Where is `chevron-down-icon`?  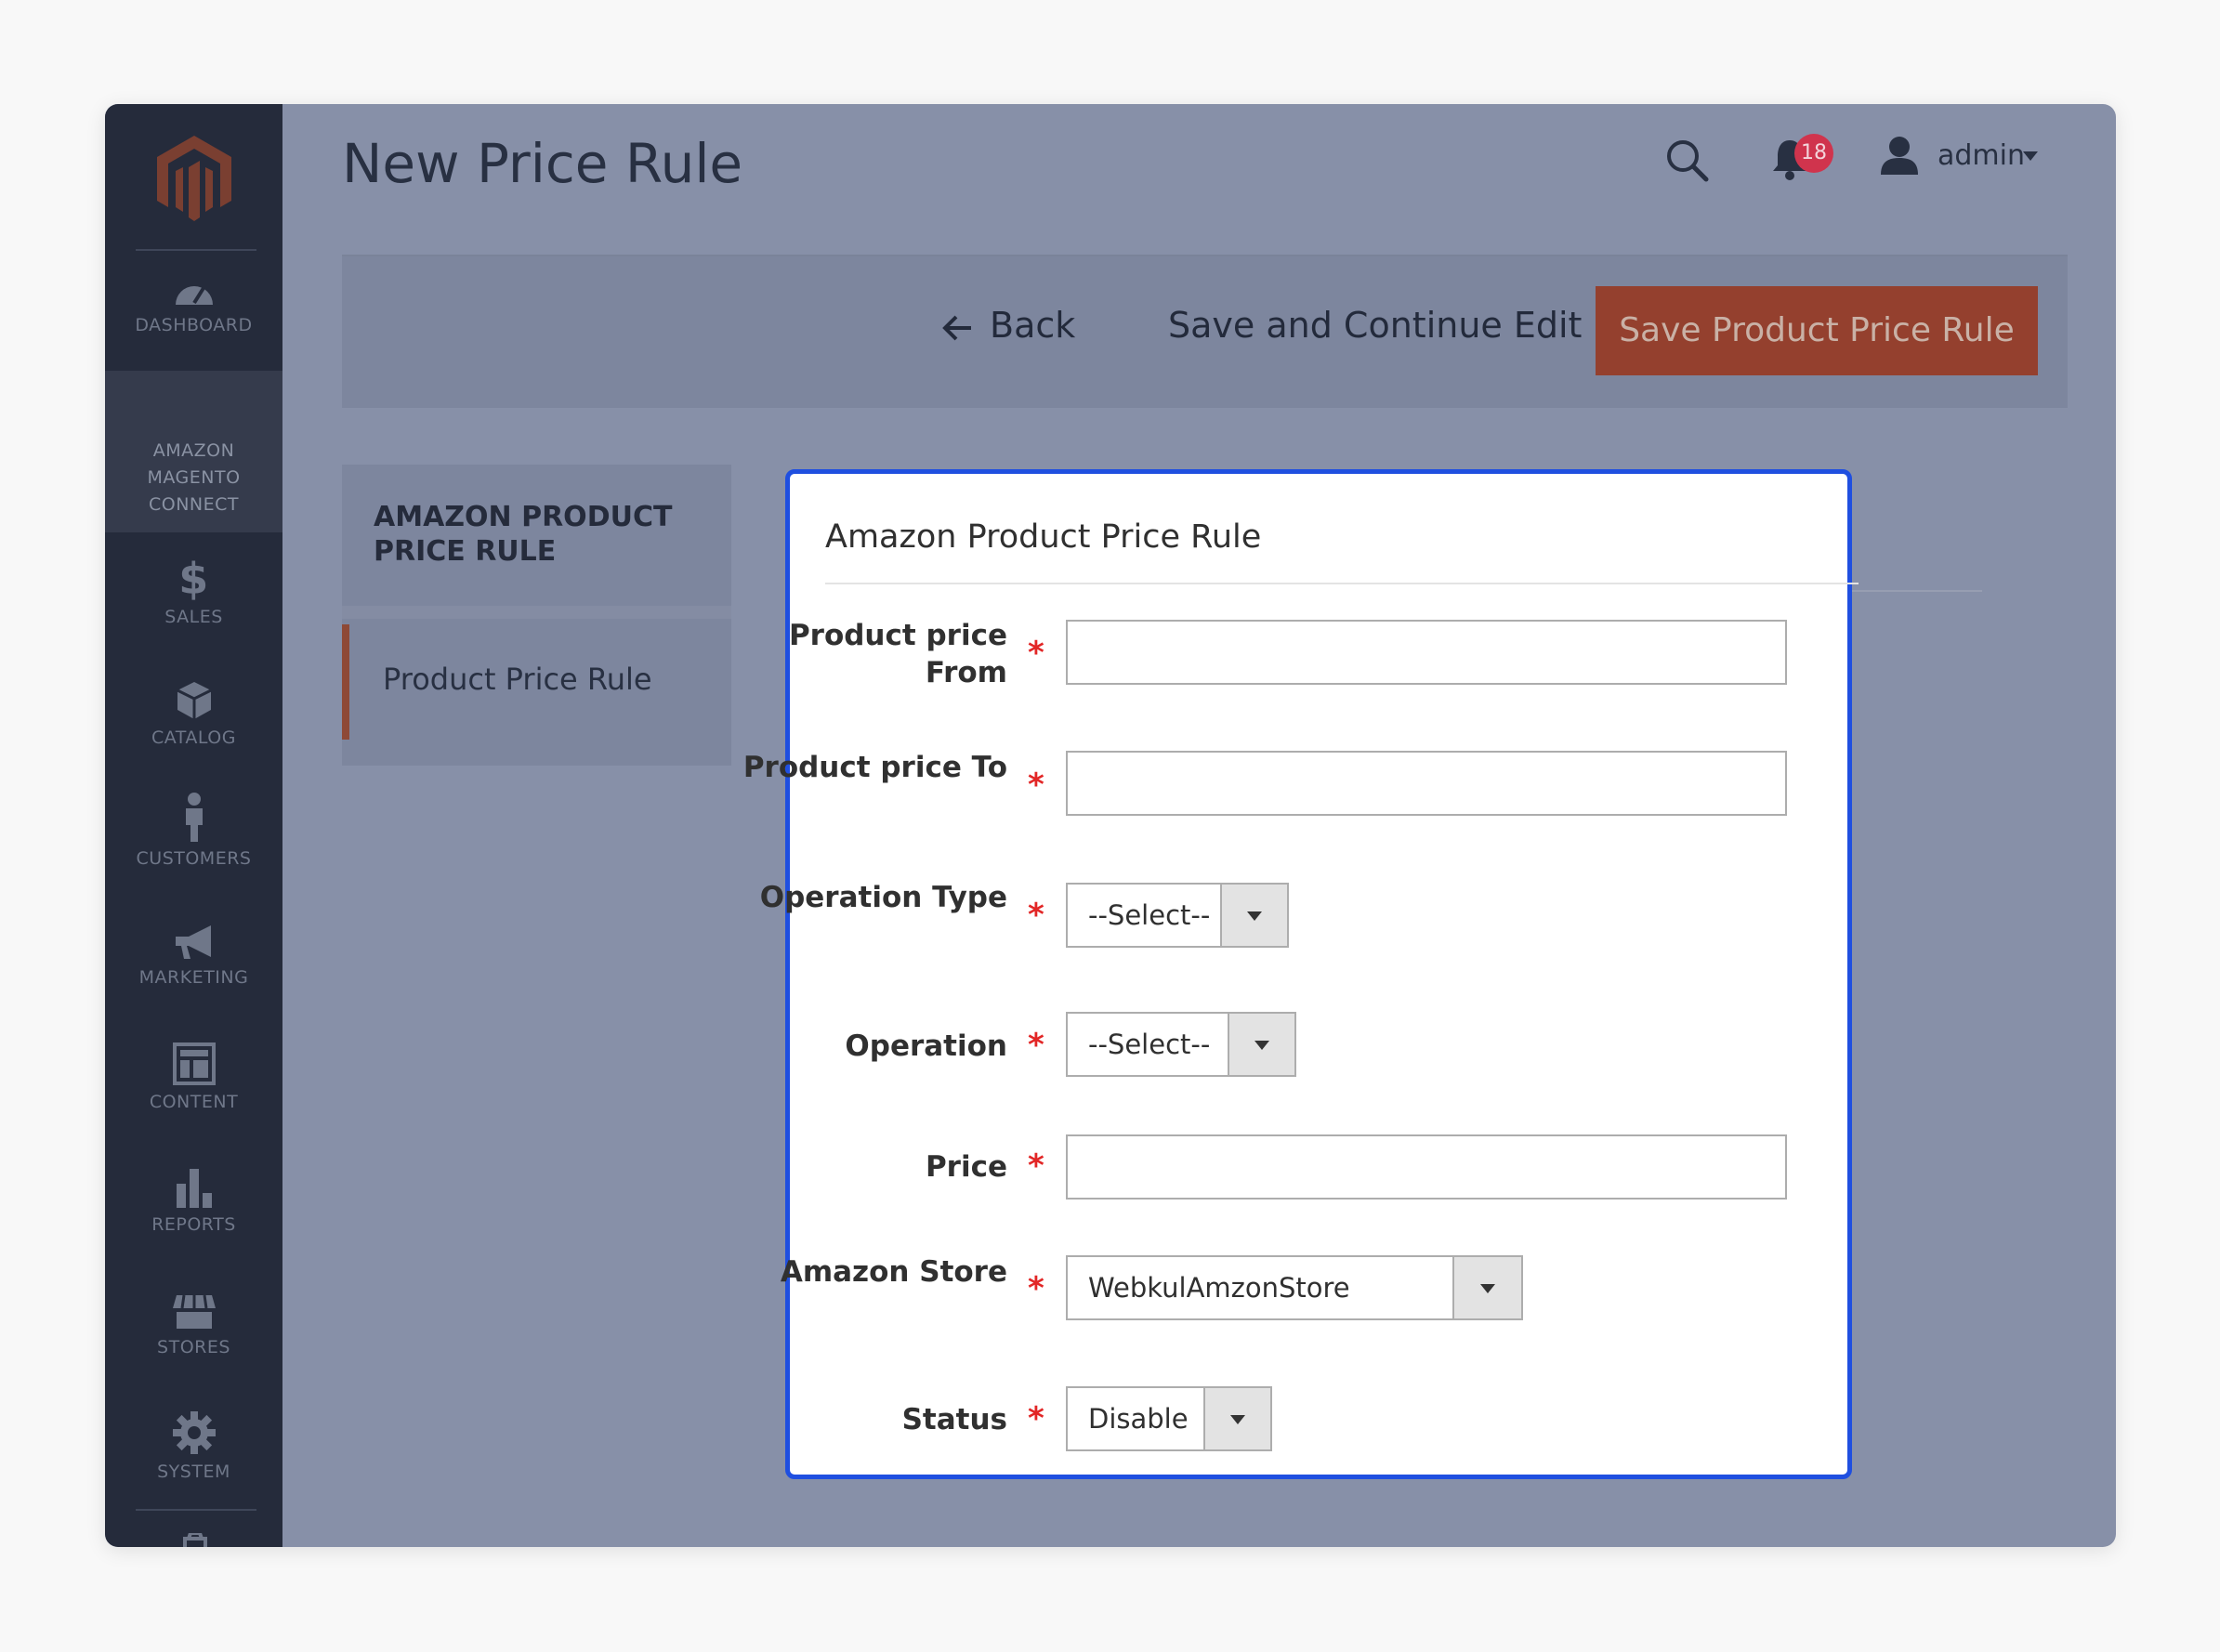 chevron-down-icon is located at coordinates (2030, 156).